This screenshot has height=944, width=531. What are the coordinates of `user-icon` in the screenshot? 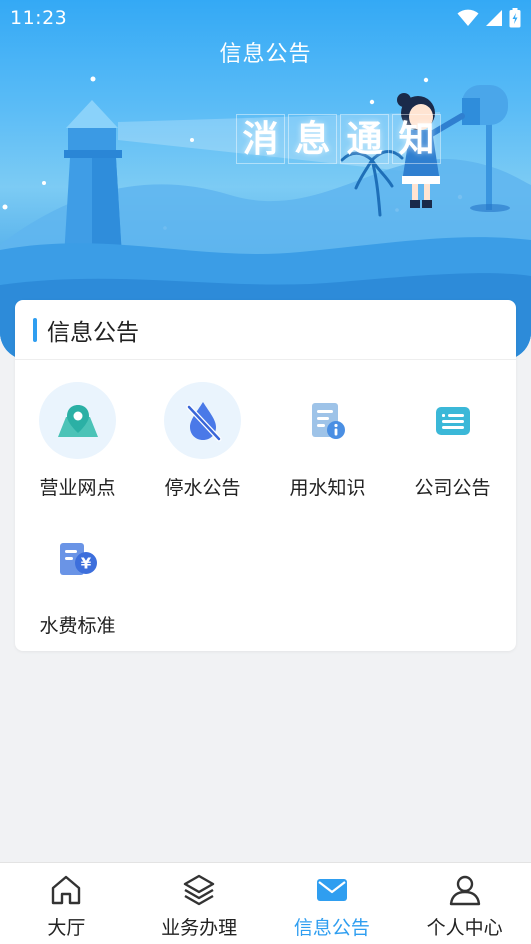 It's located at (464, 890).